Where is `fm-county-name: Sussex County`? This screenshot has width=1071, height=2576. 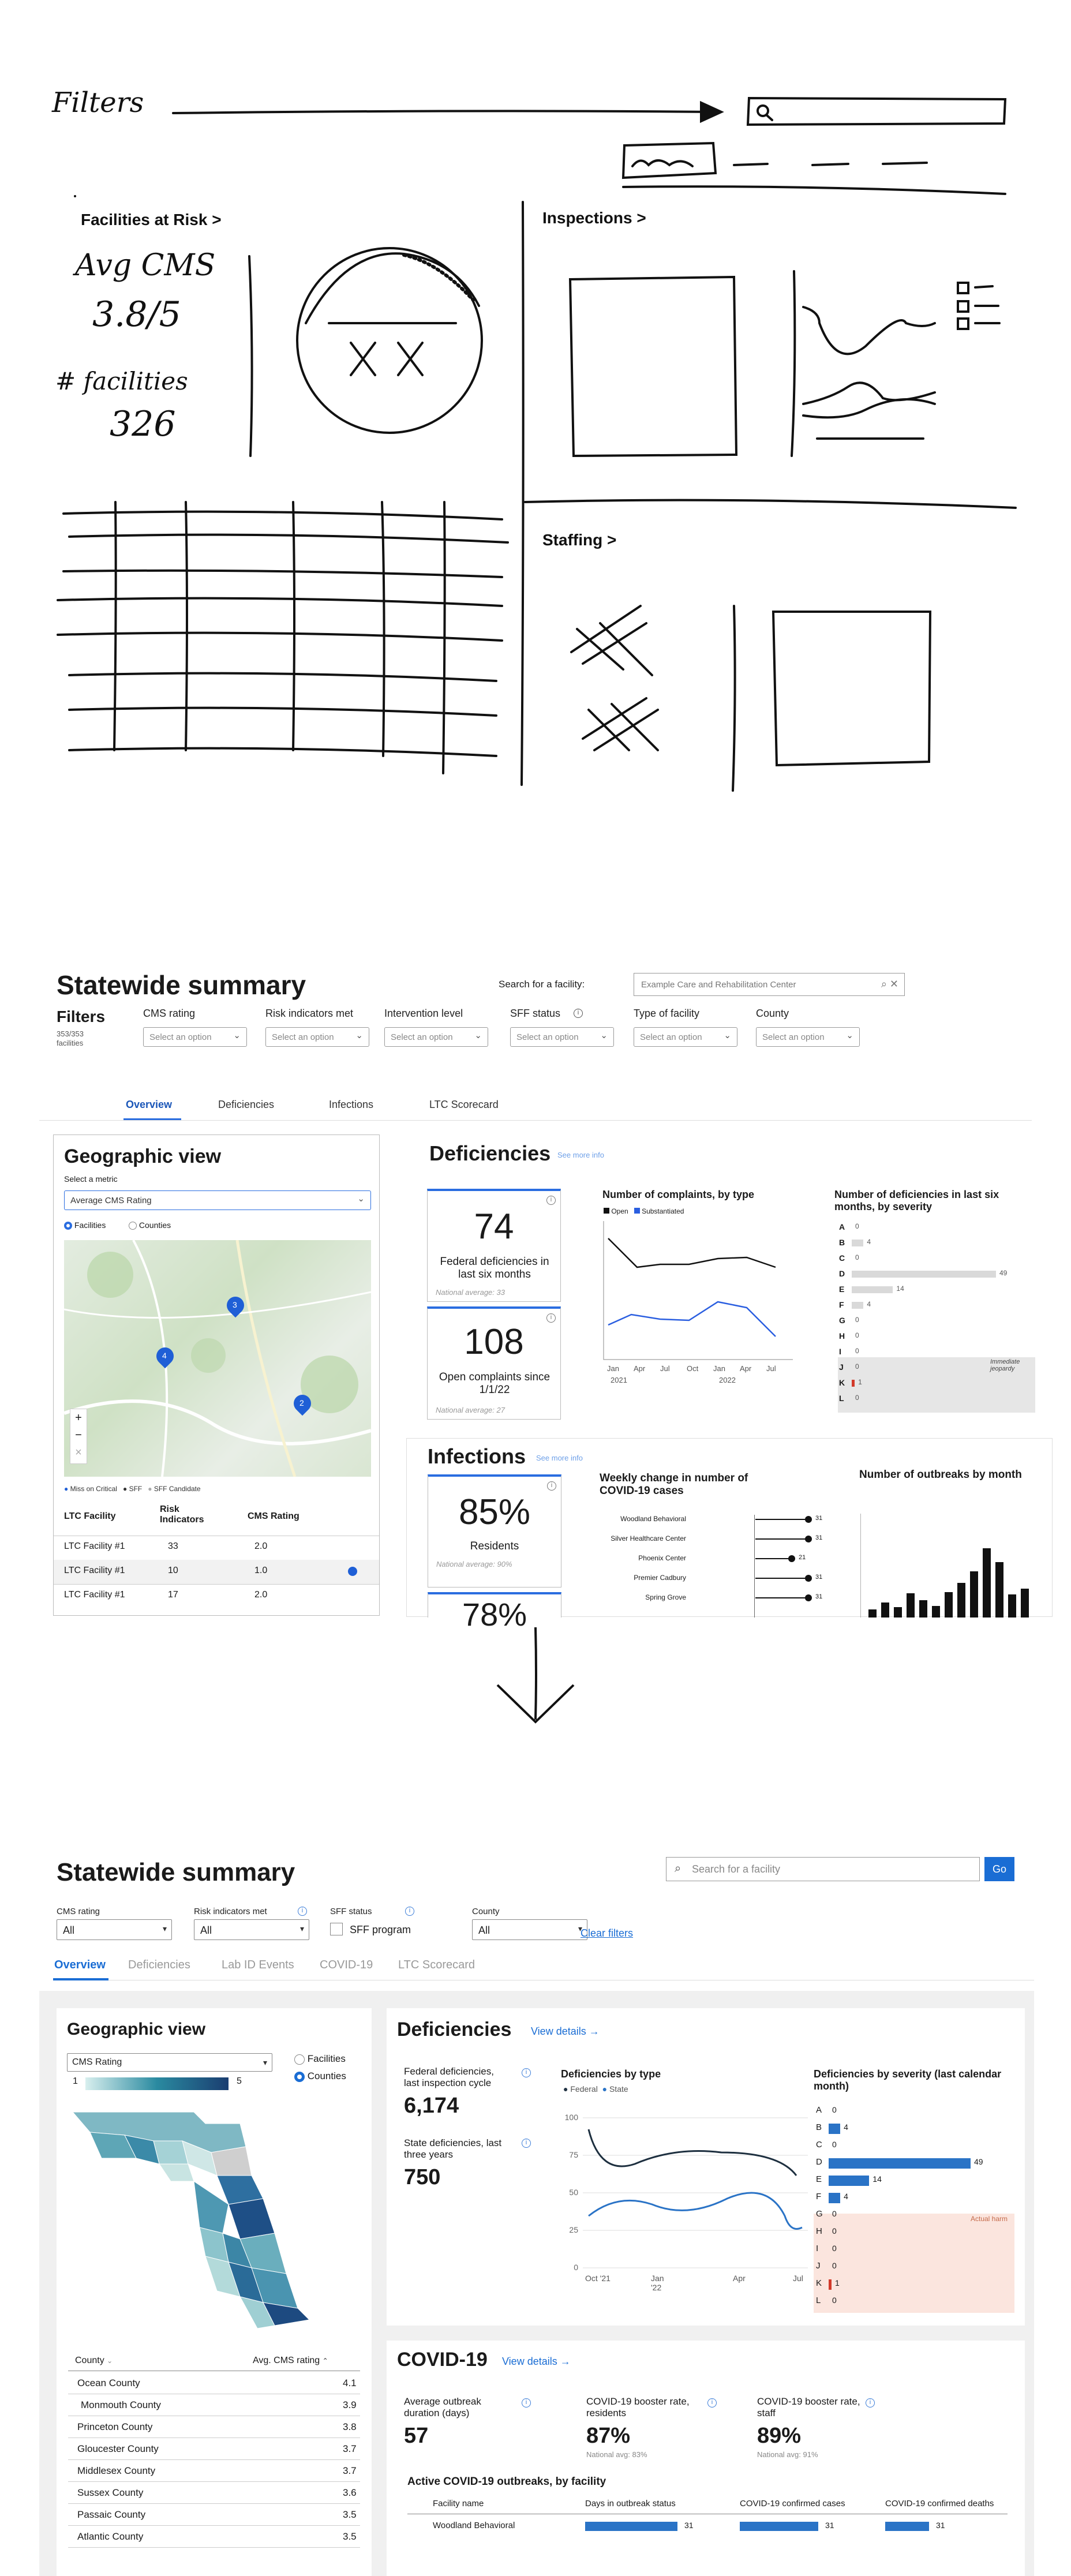 fm-county-name: Sussex County is located at coordinates (110, 2493).